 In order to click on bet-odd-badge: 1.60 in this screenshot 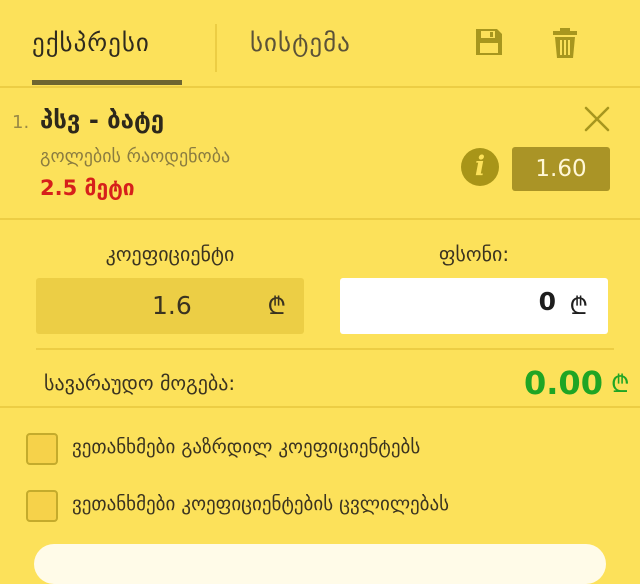, I will do `click(561, 169)`.